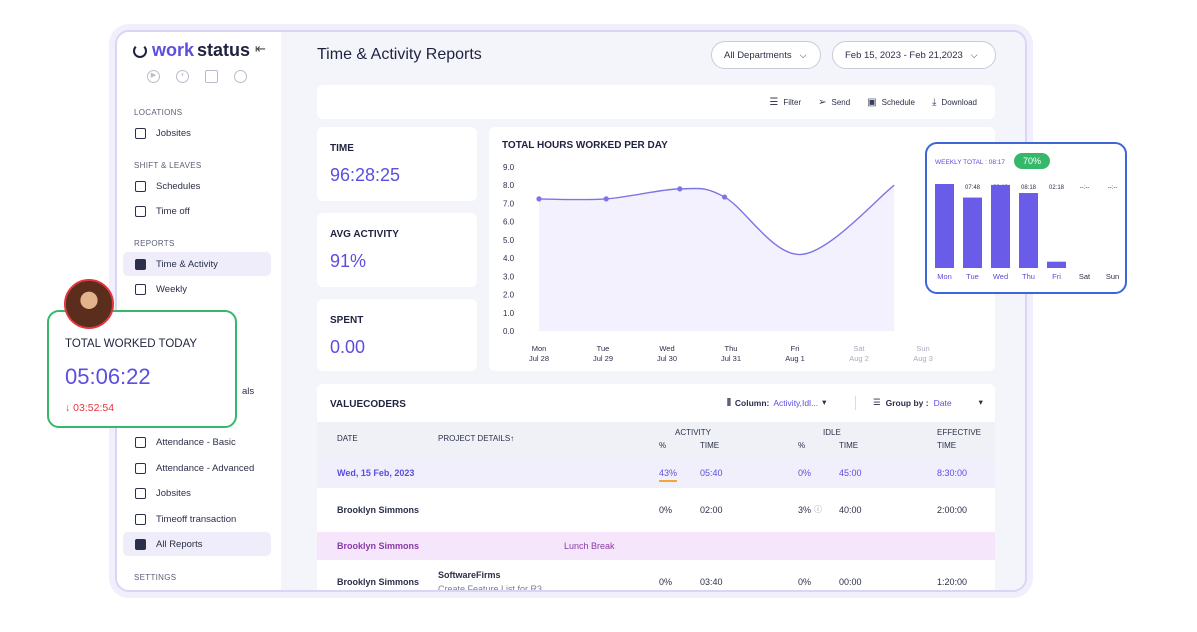 The height and width of the screenshot is (632, 1197). What do you see at coordinates (197, 211) in the screenshot?
I see `sidebar-item-timeoff: Time off` at bounding box center [197, 211].